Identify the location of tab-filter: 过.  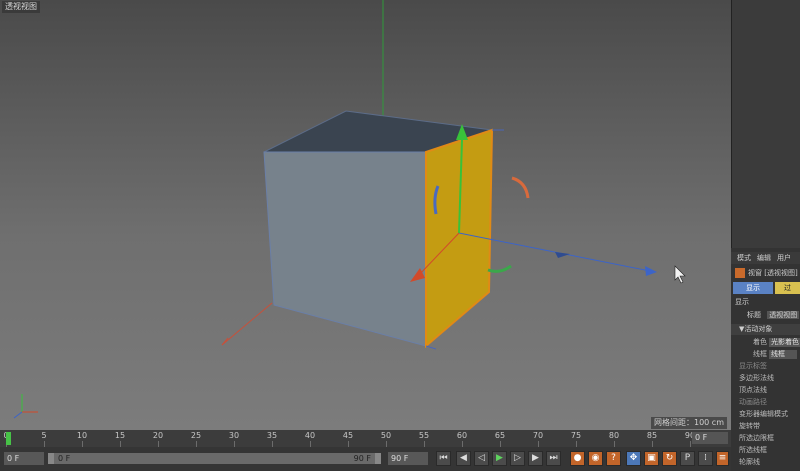
(787, 288).